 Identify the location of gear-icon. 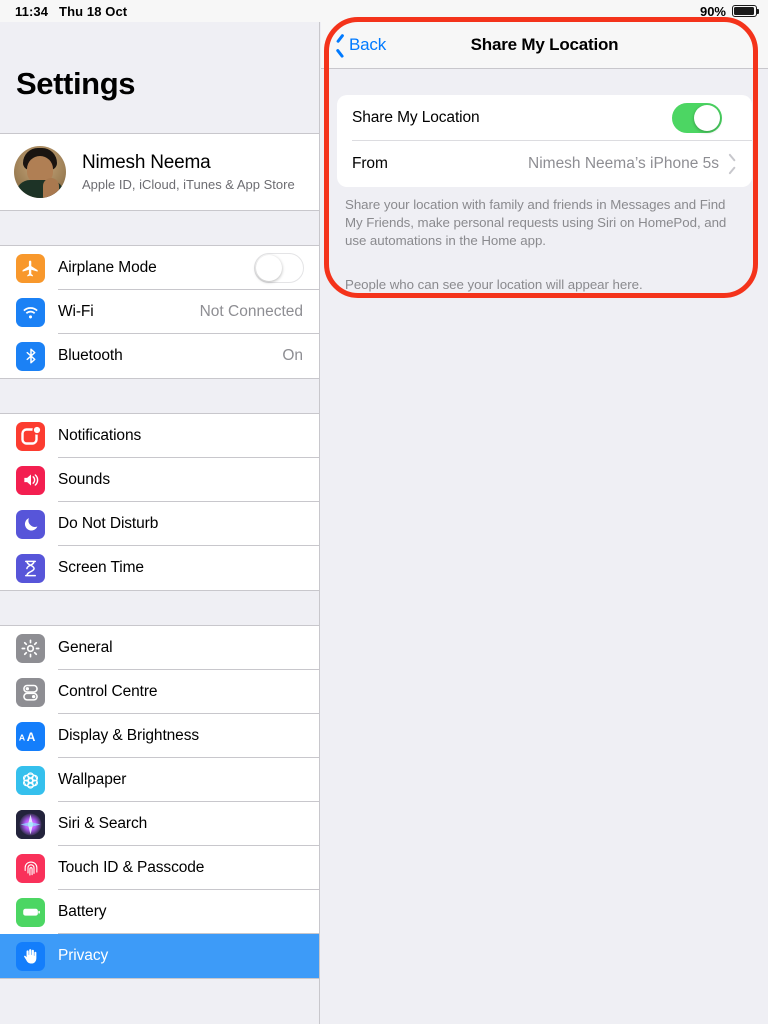
(30, 648).